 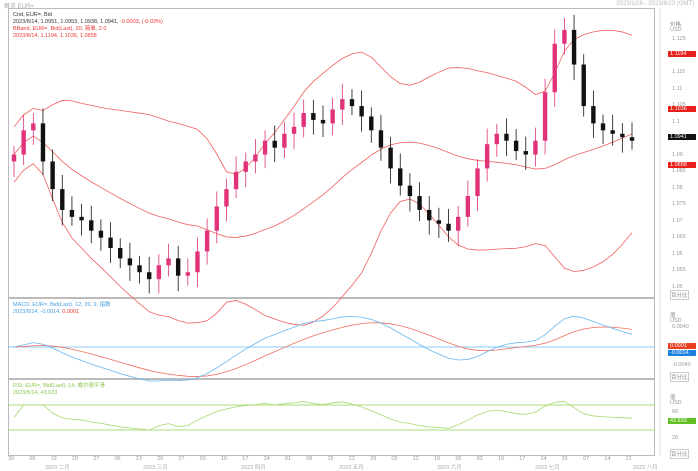 What do you see at coordinates (675, 438) in the screenshot?
I see `rsi-tick: 20` at bounding box center [675, 438].